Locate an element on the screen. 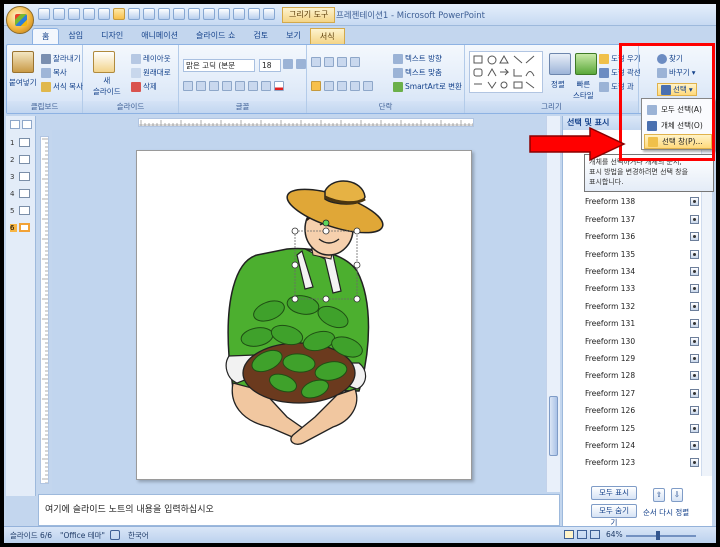 This screenshot has height=547, width=720. smartart-button: SmartArt로 변환 is located at coordinates (427, 86).